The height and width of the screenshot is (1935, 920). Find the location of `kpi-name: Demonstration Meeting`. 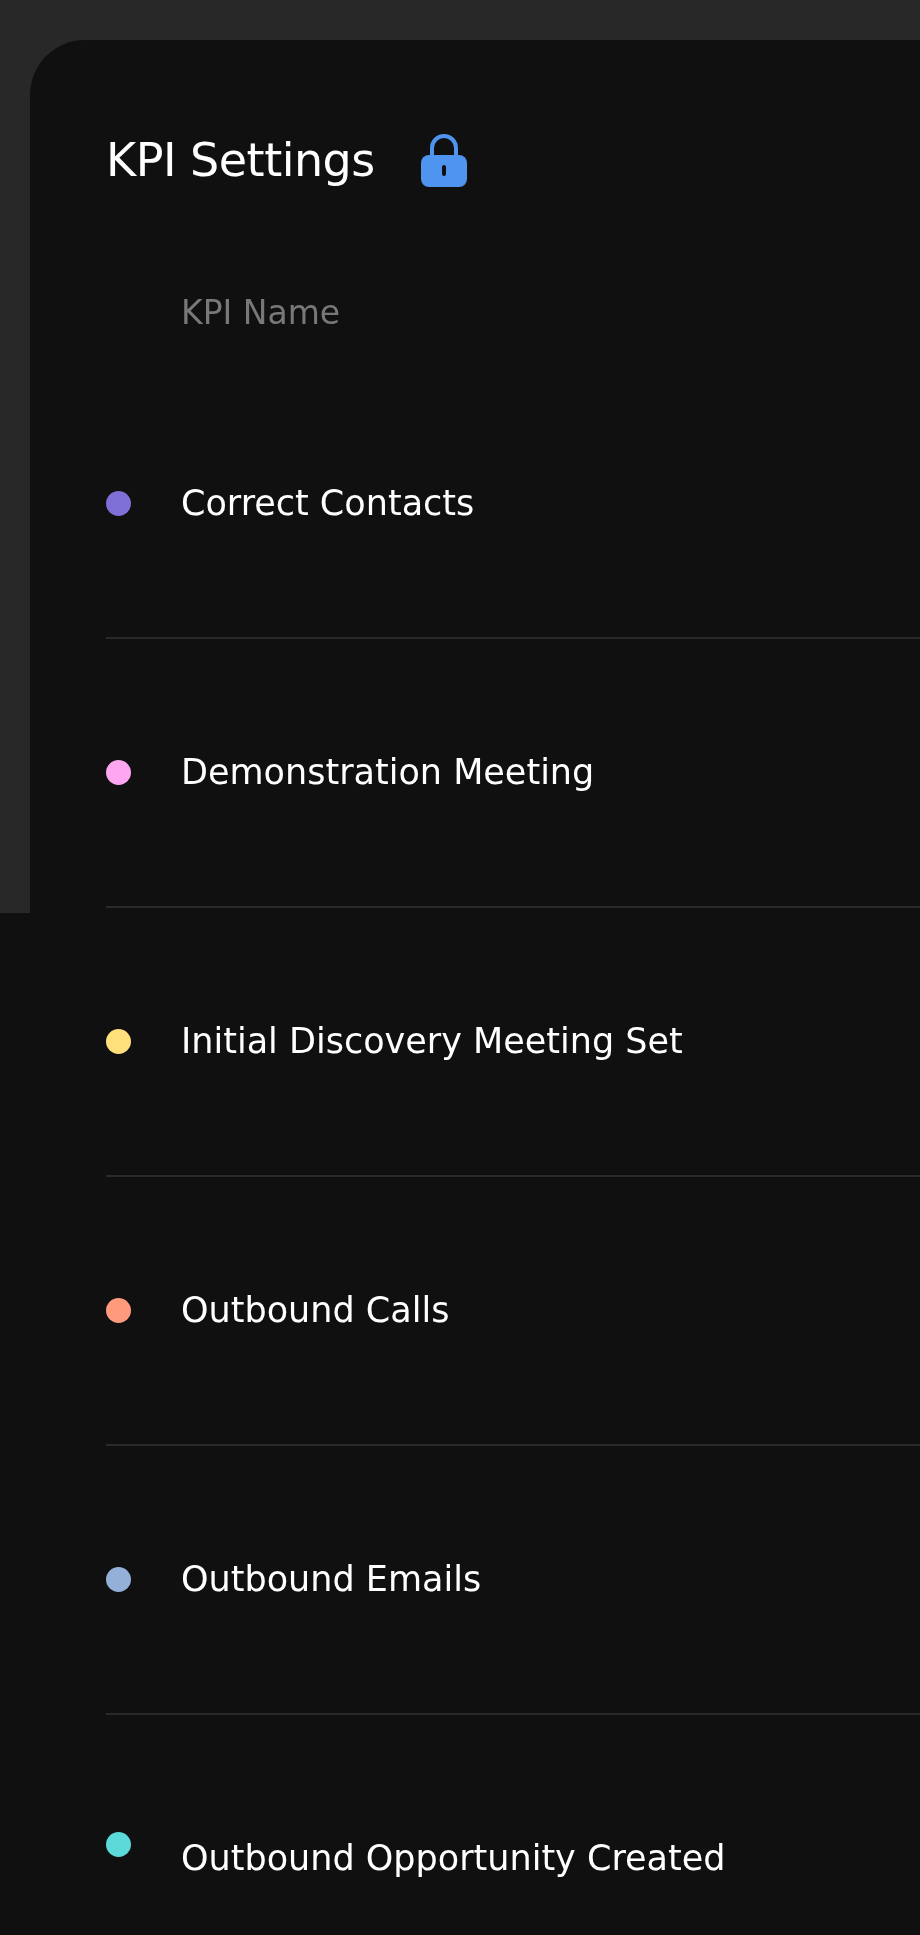

kpi-name: Demonstration Meeting is located at coordinates (388, 773).